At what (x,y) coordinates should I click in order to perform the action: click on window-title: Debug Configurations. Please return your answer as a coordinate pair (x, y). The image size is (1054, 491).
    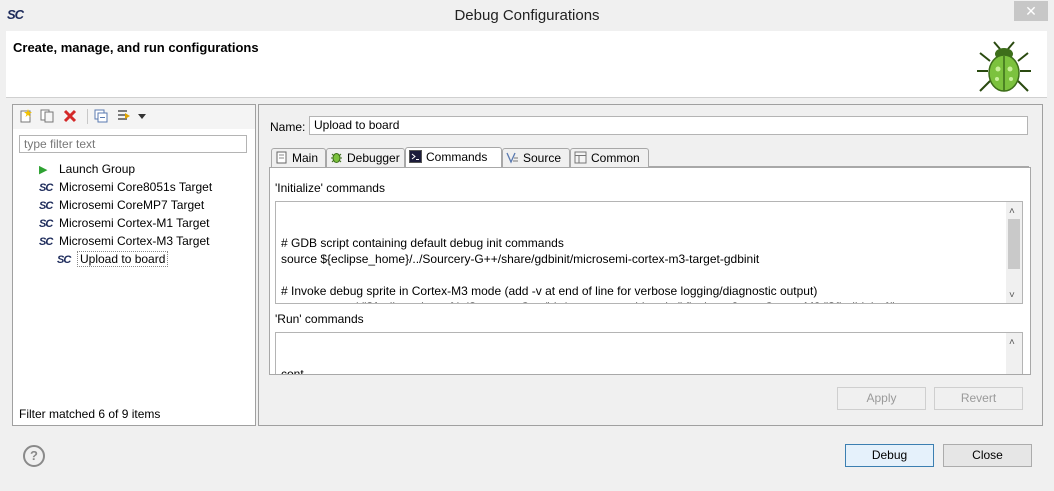
    Looking at the image, I should click on (527, 15).